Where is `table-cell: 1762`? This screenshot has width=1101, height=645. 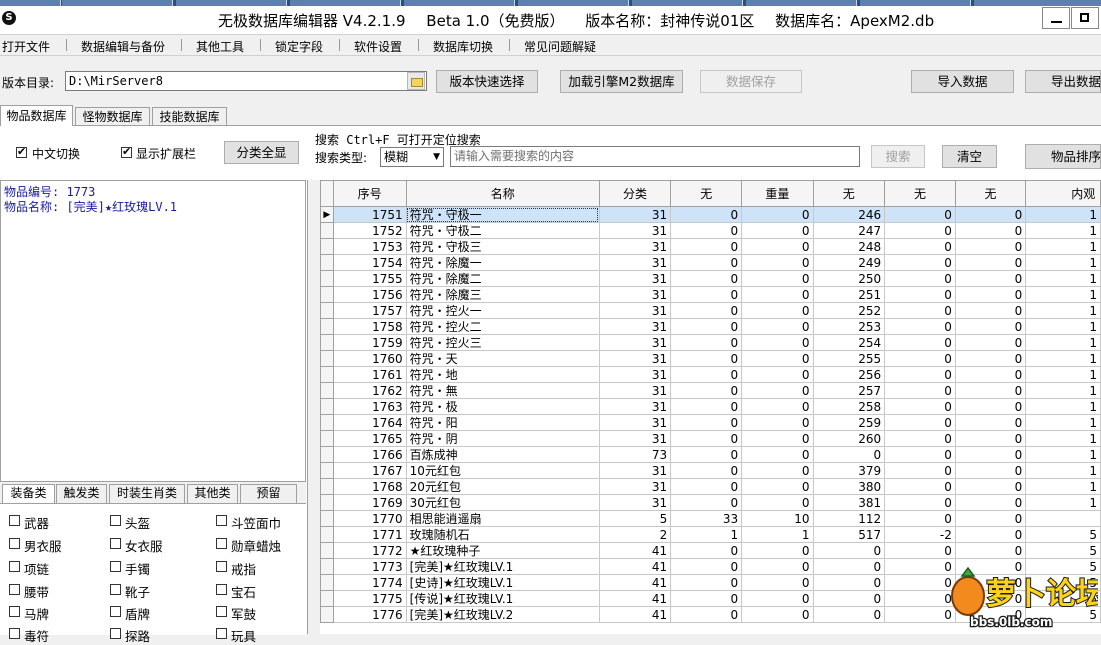
table-cell: 1762 is located at coordinates (369, 390).